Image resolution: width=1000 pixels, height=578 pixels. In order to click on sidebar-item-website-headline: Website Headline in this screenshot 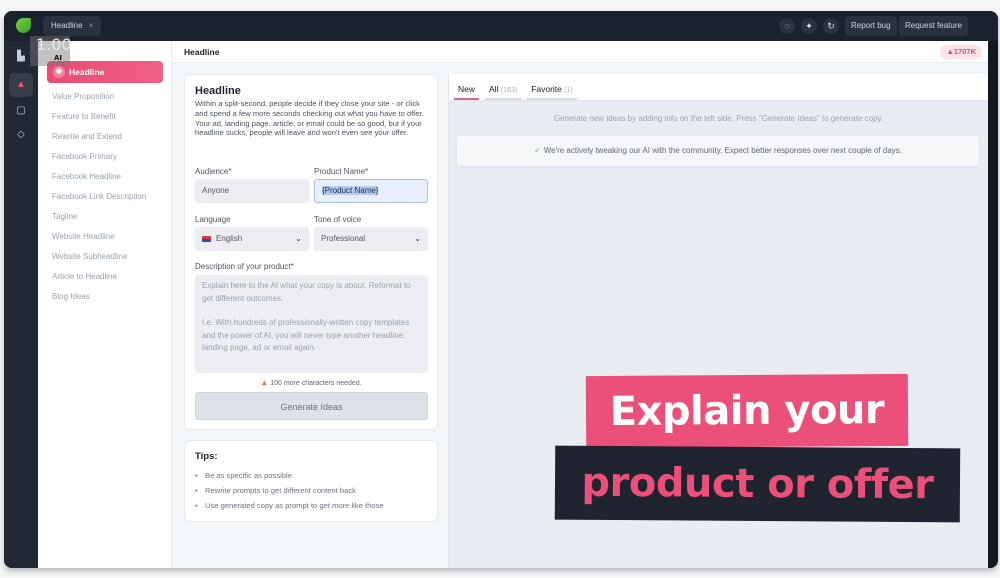, I will do `click(107, 237)`.